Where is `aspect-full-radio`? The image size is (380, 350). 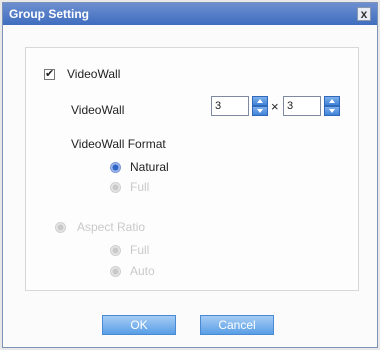 aspect-full-radio is located at coordinates (115, 250).